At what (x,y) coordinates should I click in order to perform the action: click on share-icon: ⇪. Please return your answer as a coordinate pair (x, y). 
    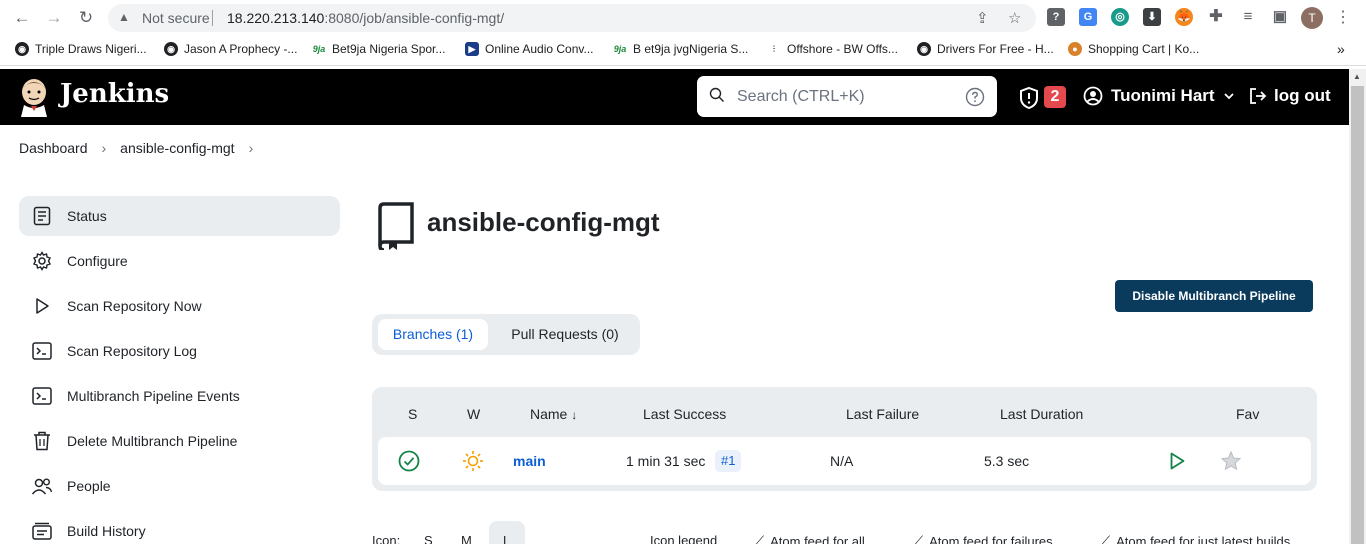
    Looking at the image, I should click on (982, 18).